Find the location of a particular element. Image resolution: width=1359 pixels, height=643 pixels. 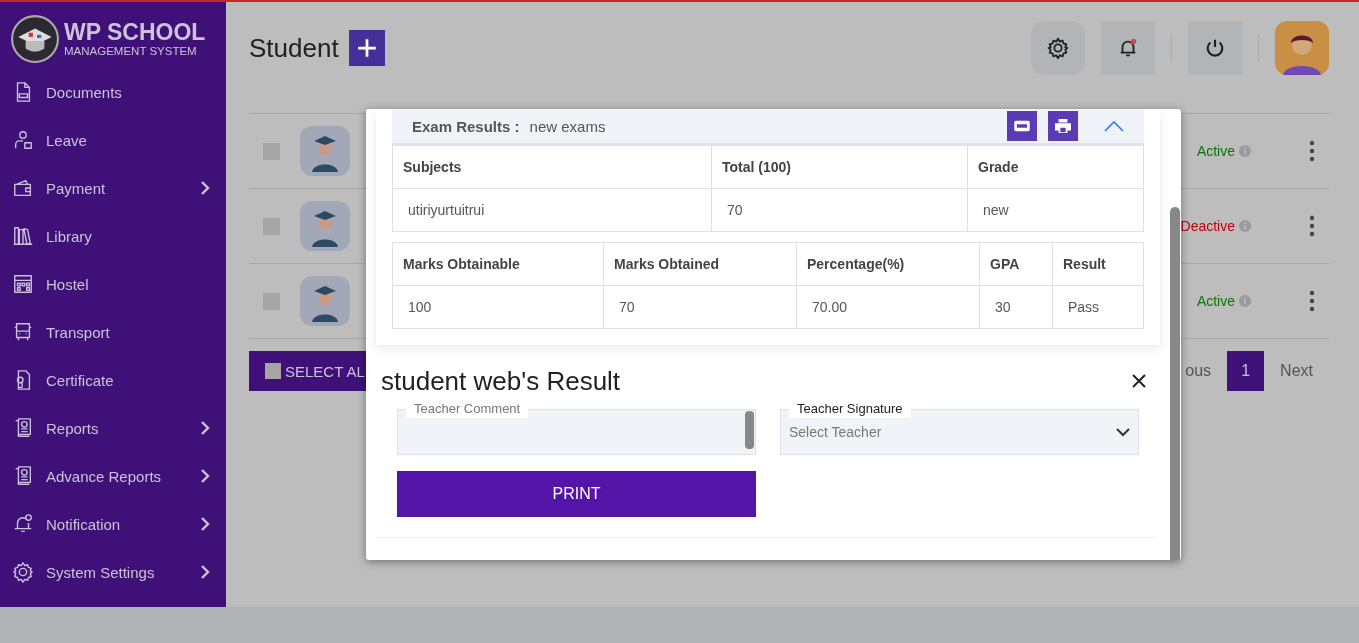

column-header: Grade is located at coordinates (1055, 167).